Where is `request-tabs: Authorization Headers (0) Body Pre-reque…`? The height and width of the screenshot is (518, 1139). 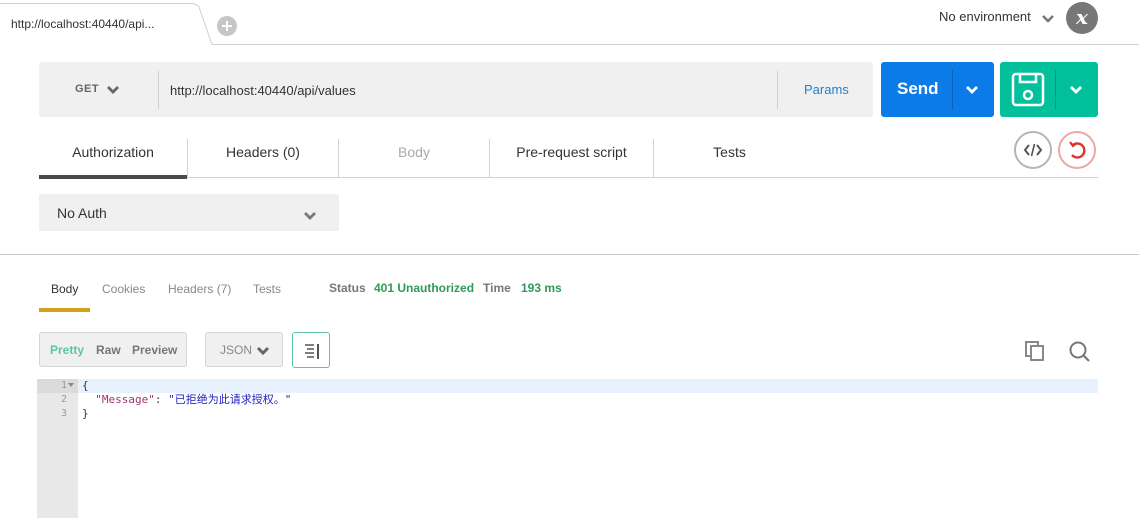
request-tabs: Authorization Headers (0) Body Pre-reque… is located at coordinates (568, 156).